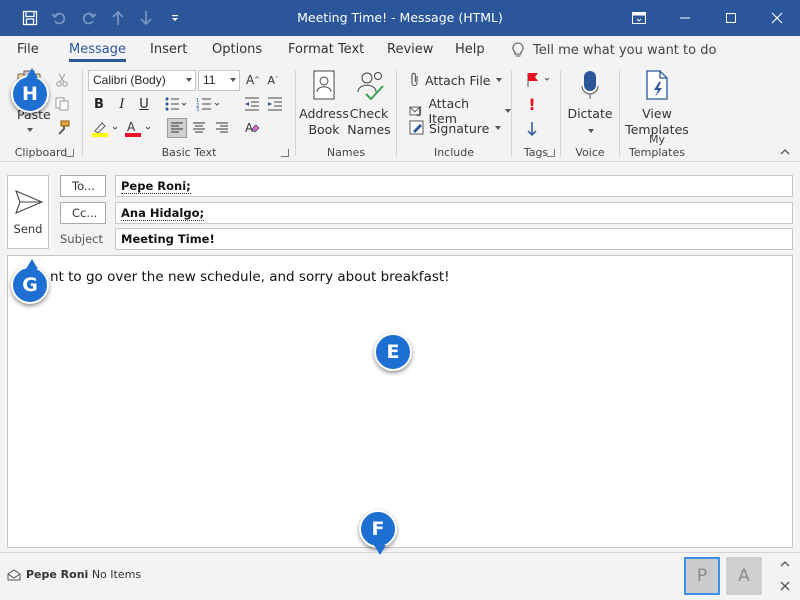 This screenshot has height=600, width=800. What do you see at coordinates (393, 352) in the screenshot?
I see `callout-e: E` at bounding box center [393, 352].